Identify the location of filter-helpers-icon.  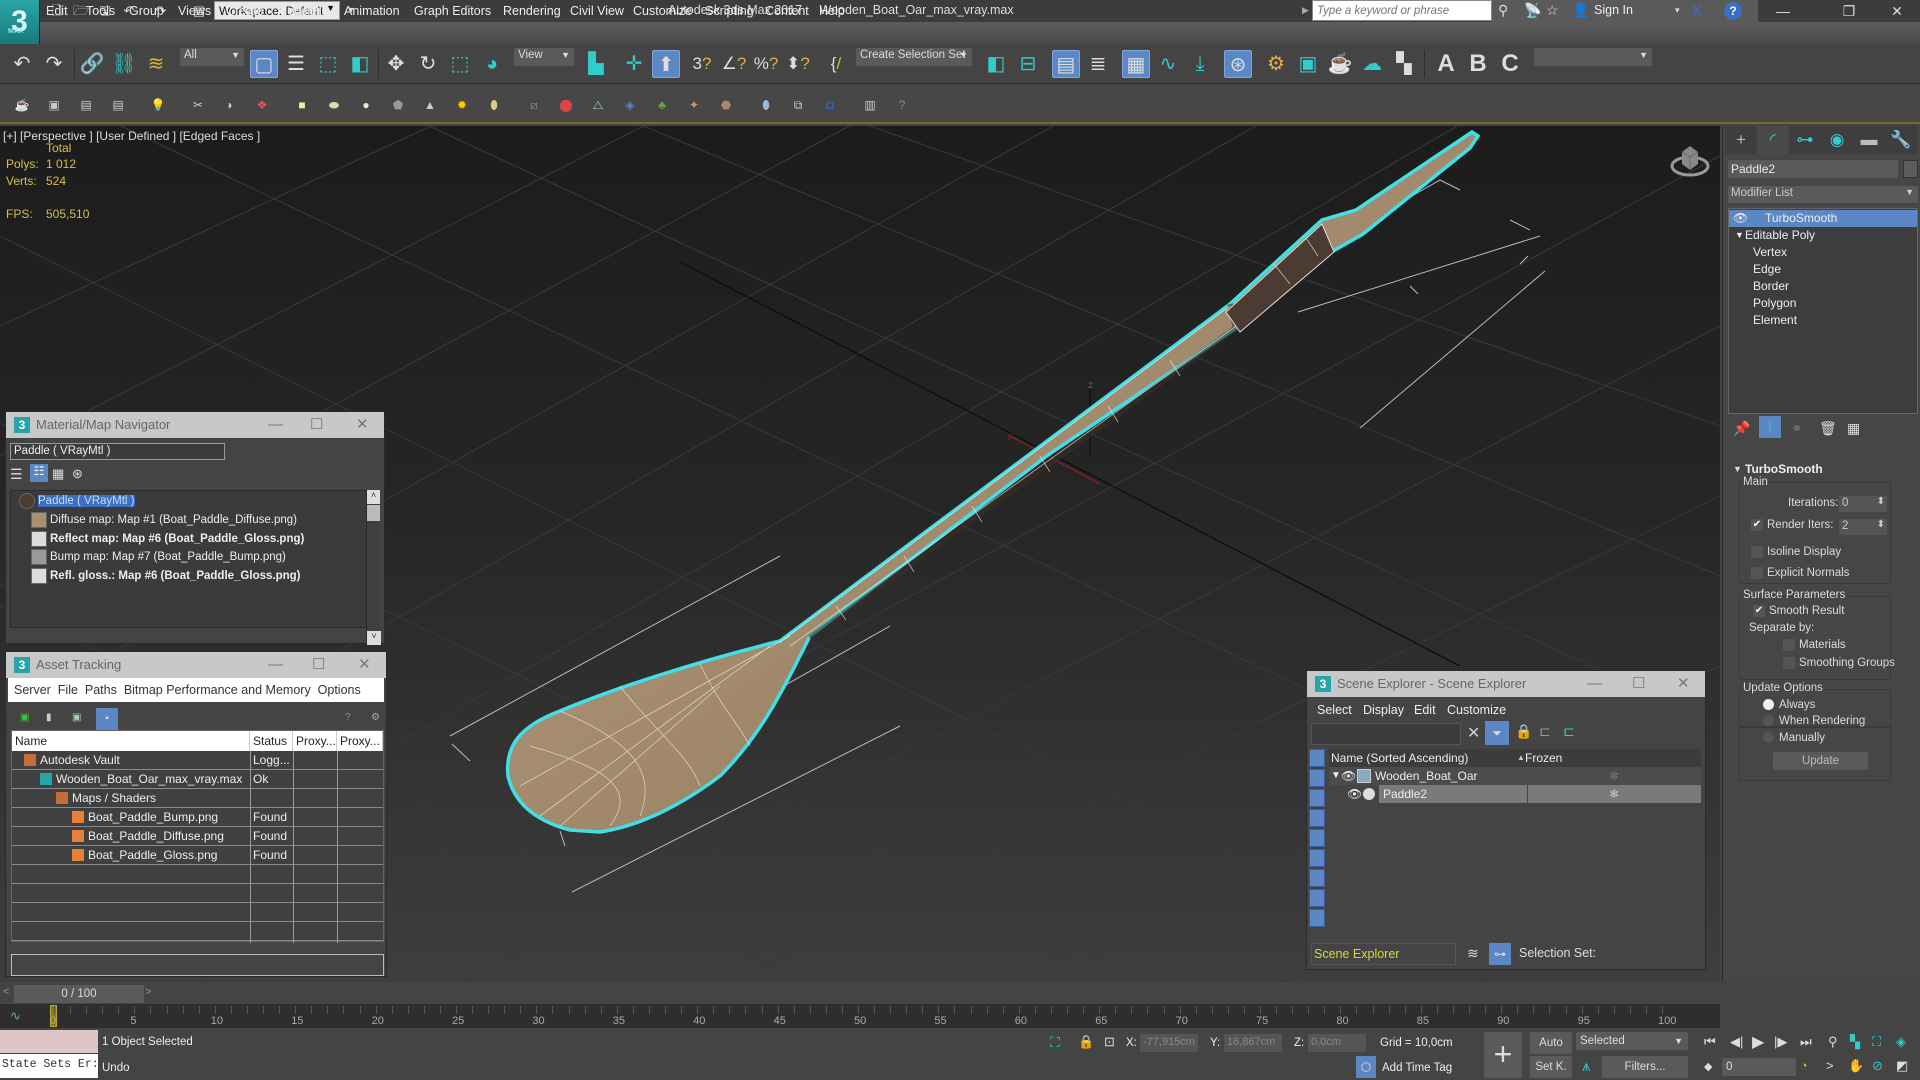
(1317, 838).